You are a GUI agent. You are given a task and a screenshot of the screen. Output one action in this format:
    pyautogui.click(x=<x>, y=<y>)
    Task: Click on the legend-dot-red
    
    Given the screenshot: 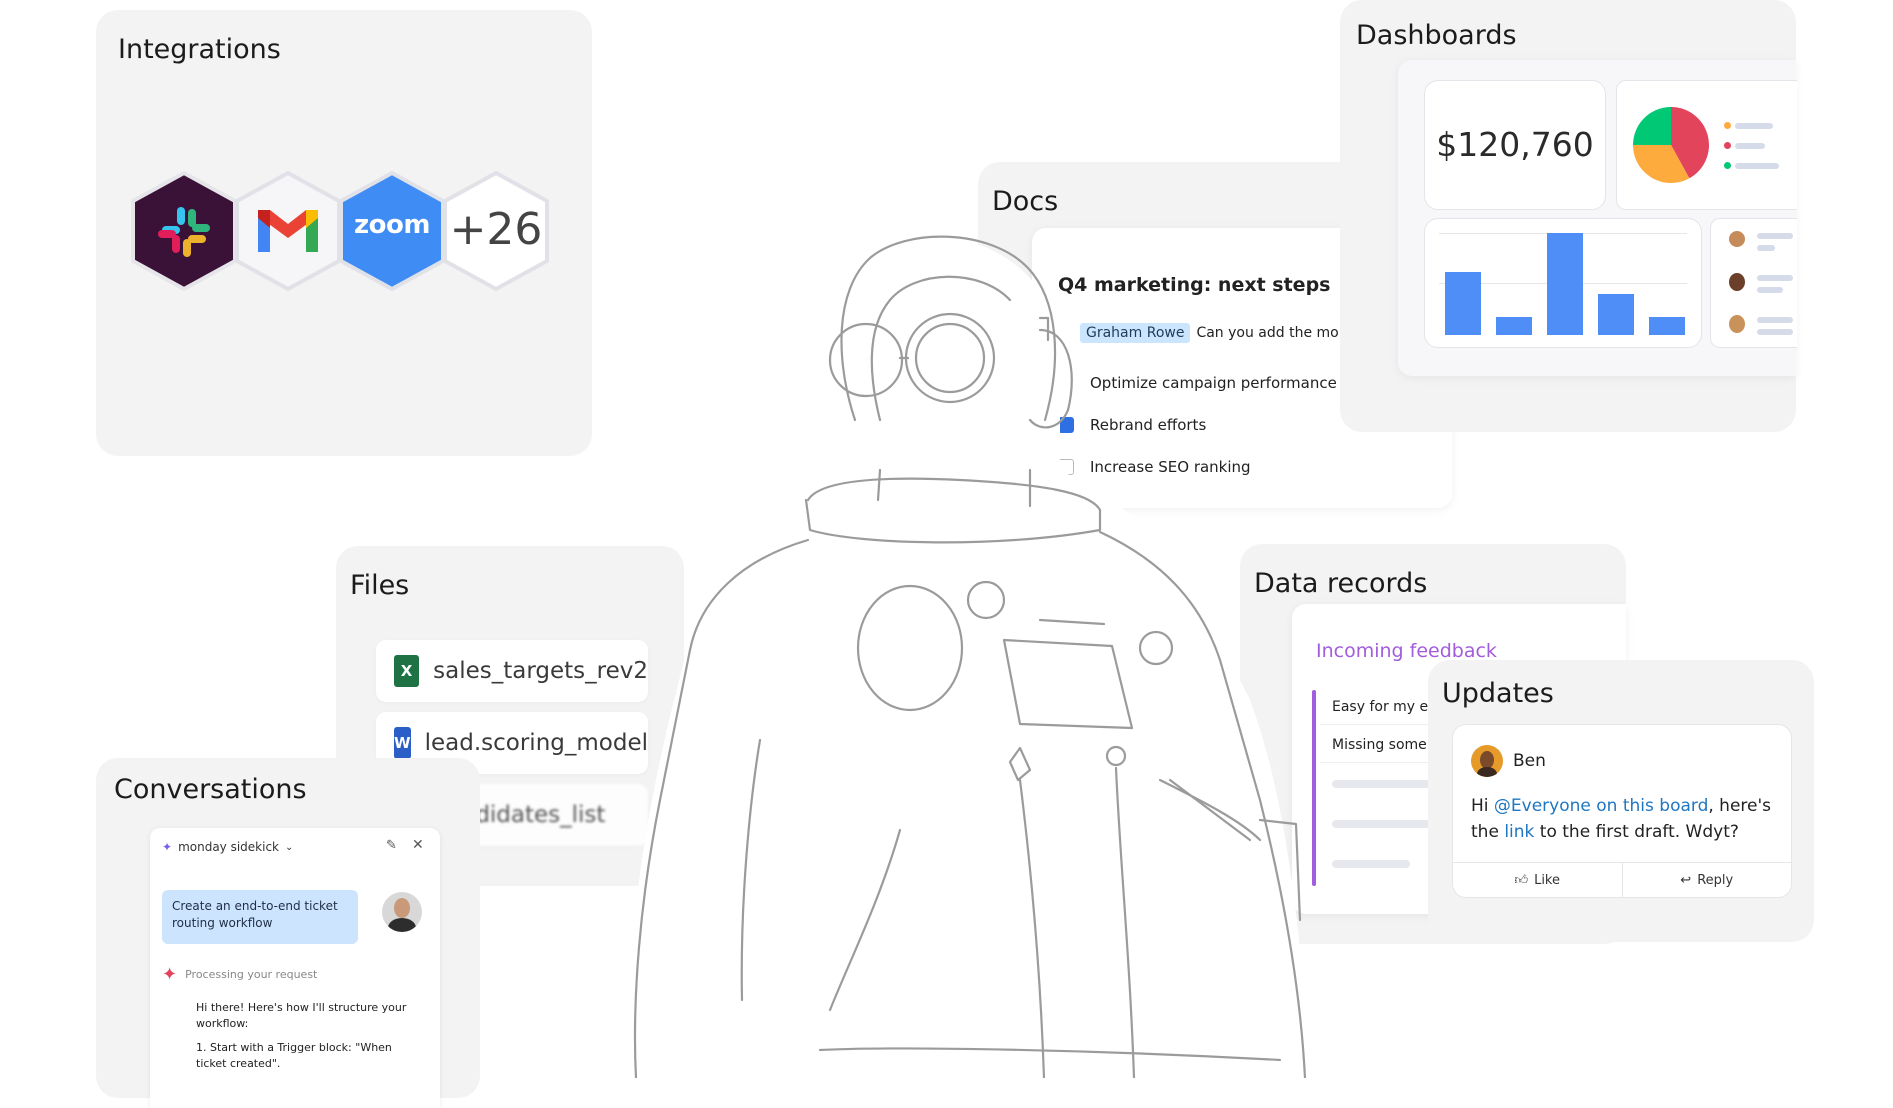 What is the action you would take?
    pyautogui.click(x=1727, y=145)
    